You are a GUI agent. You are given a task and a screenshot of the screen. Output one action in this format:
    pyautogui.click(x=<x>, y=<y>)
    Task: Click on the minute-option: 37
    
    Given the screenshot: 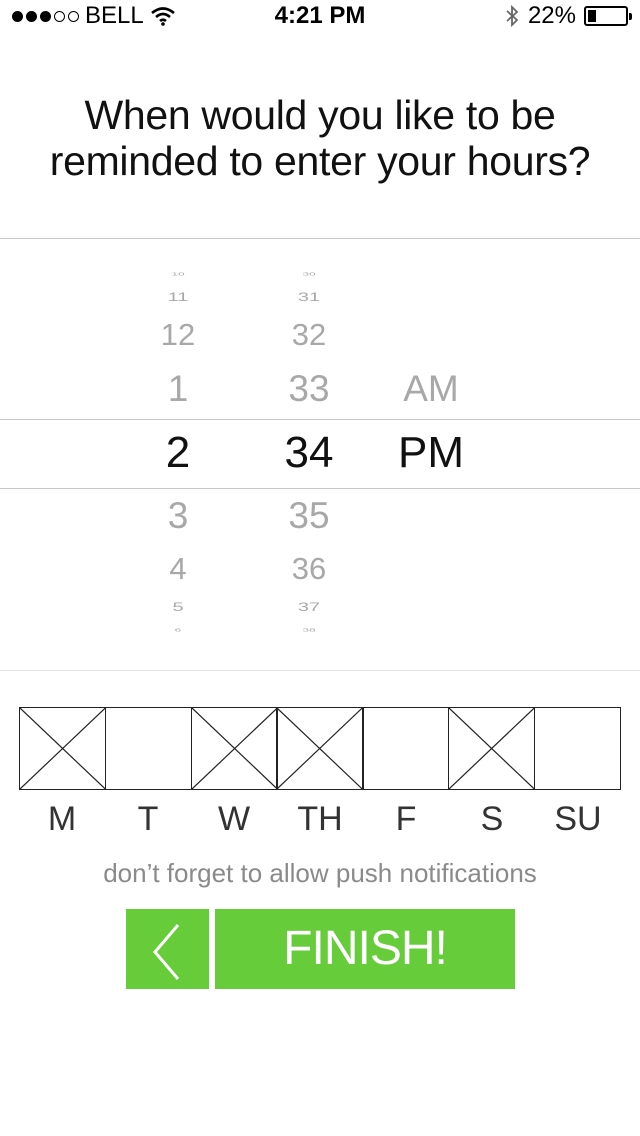 What is the action you would take?
    pyautogui.click(x=309, y=608)
    